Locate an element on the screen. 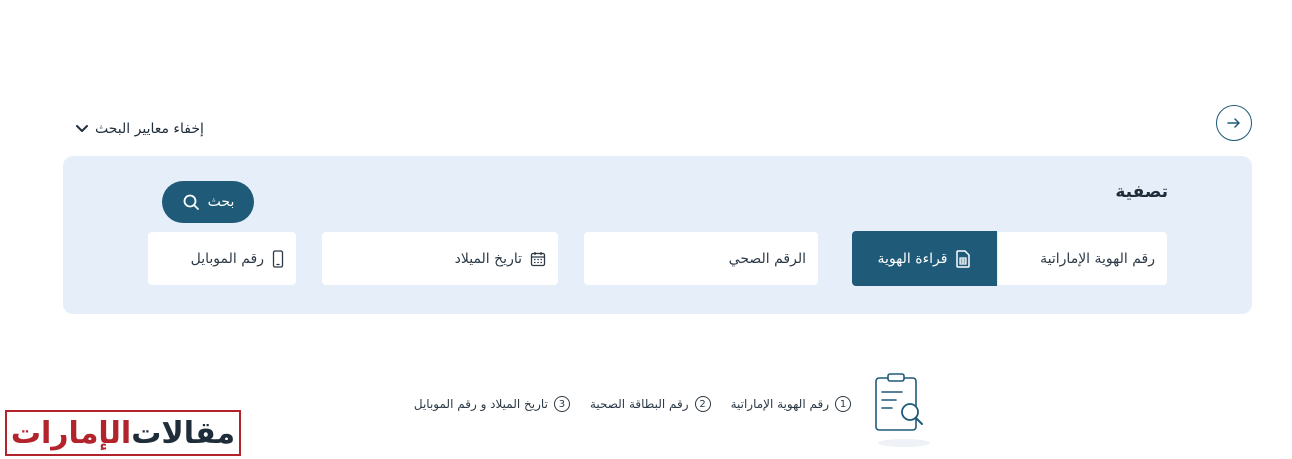  step-number: 2 is located at coordinates (702, 404).